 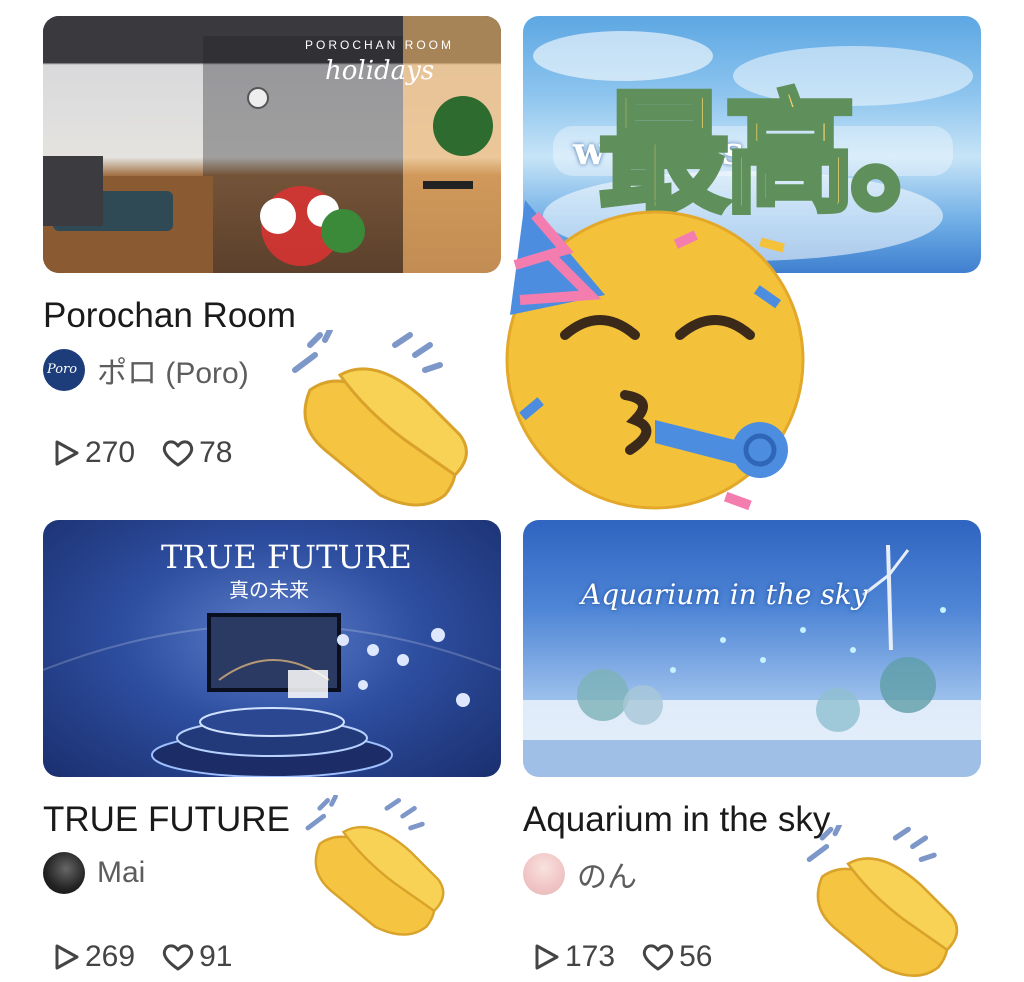 I want to click on world-thumbnail: POROCHAN ROOM holidays, so click(x=272, y=144).